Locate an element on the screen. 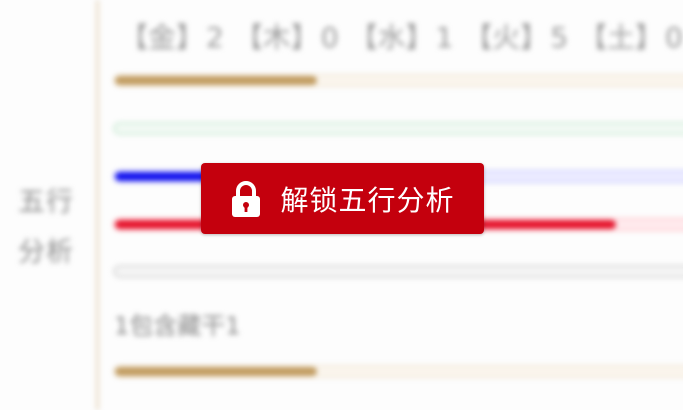 The width and height of the screenshot is (683, 410). unlock-button: 解锁五行分析 is located at coordinates (342, 198).